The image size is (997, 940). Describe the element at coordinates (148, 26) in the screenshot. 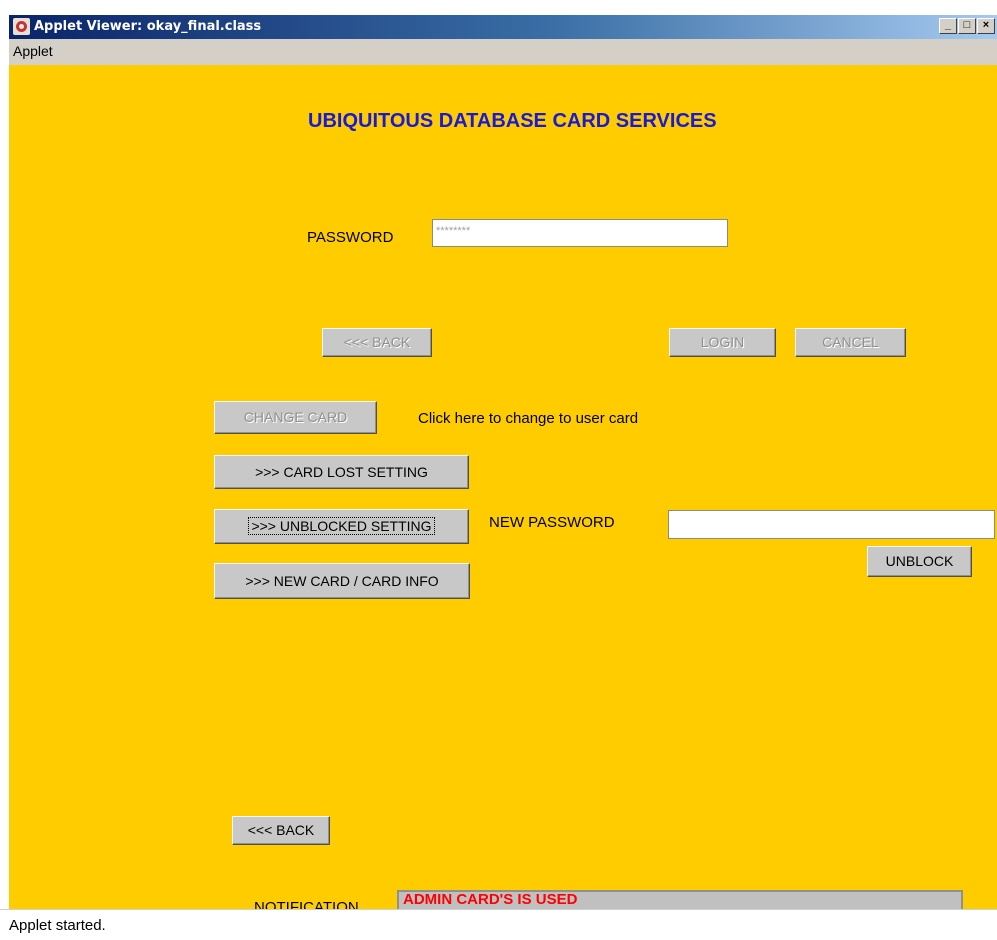

I see `window-title: Applet Viewer: okay_final.class` at that location.